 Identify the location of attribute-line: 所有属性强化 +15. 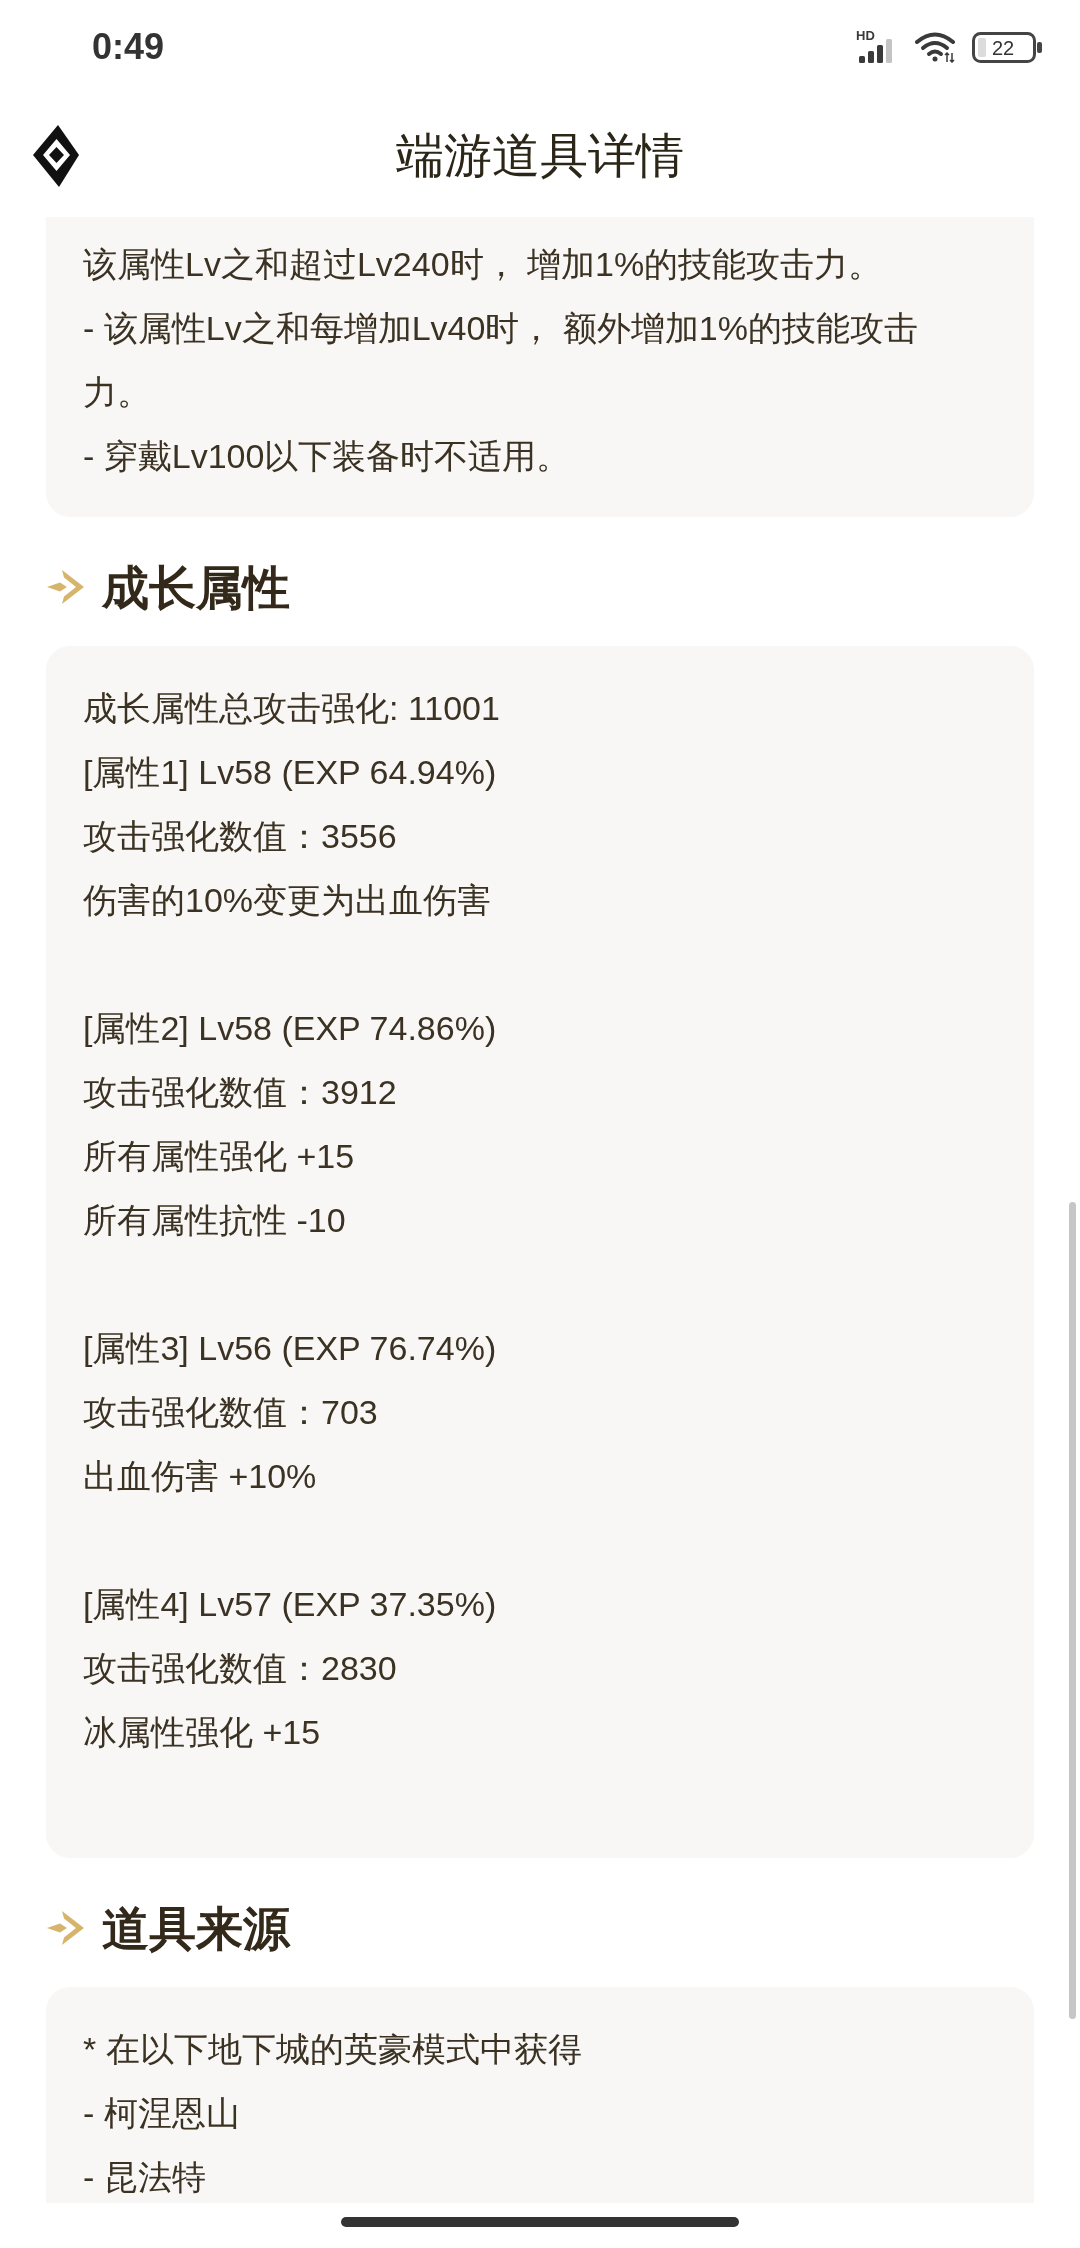
(219, 1156).